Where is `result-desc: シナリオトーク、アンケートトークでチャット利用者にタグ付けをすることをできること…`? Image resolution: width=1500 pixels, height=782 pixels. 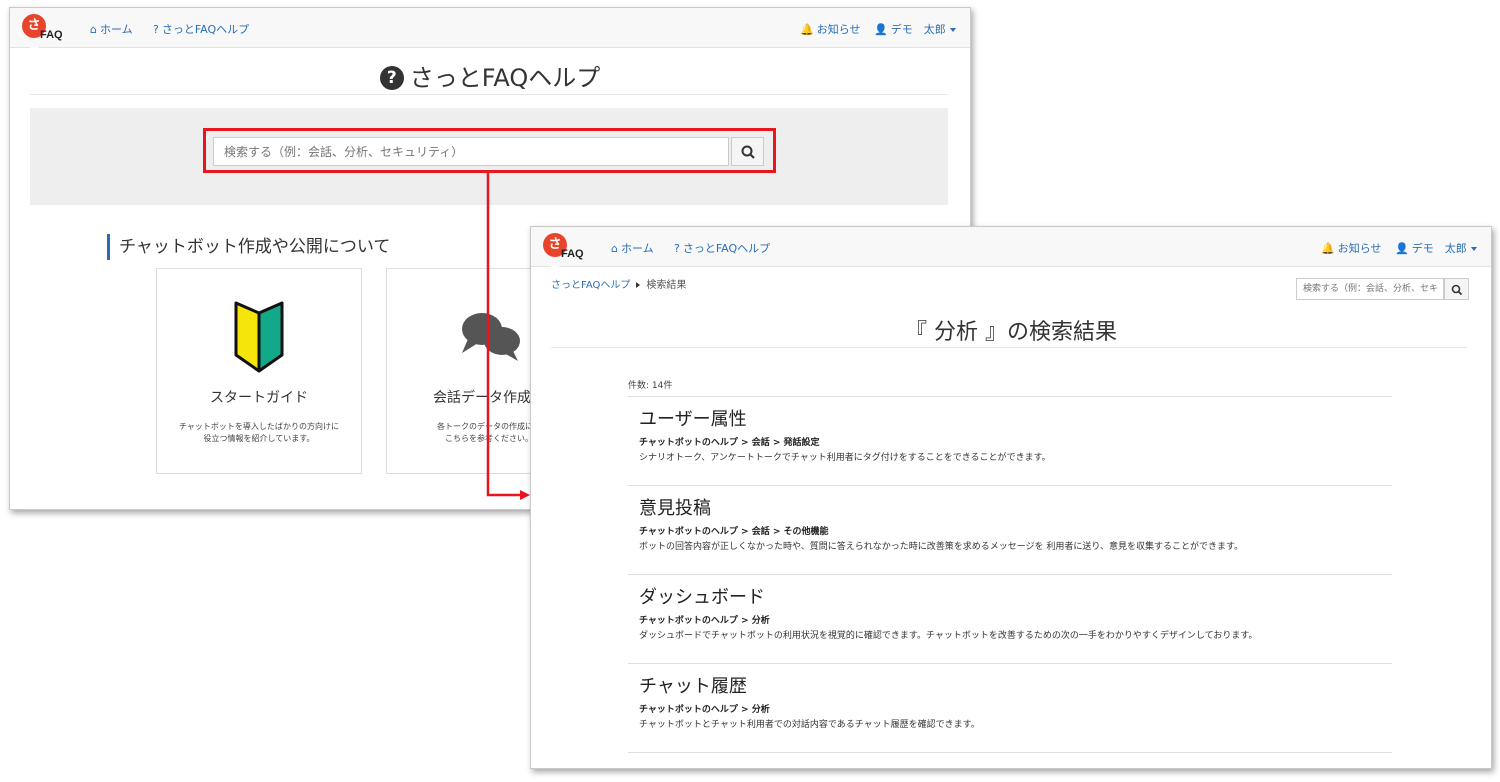 result-desc: シナリオトーク、アンケートトークでチャット利用者にタグ付けをすることをできること… is located at coordinates (845, 458).